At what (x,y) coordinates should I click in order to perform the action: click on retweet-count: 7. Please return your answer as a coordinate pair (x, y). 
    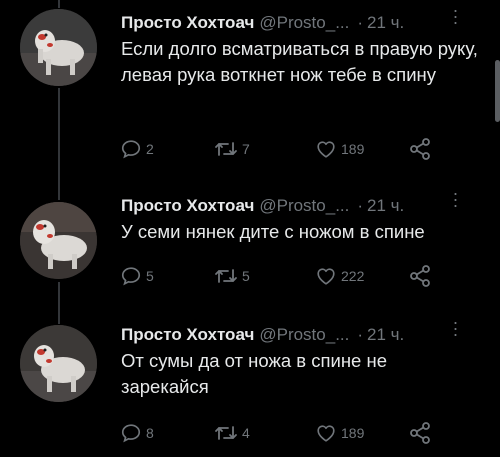
    Looking at the image, I should click on (246, 149).